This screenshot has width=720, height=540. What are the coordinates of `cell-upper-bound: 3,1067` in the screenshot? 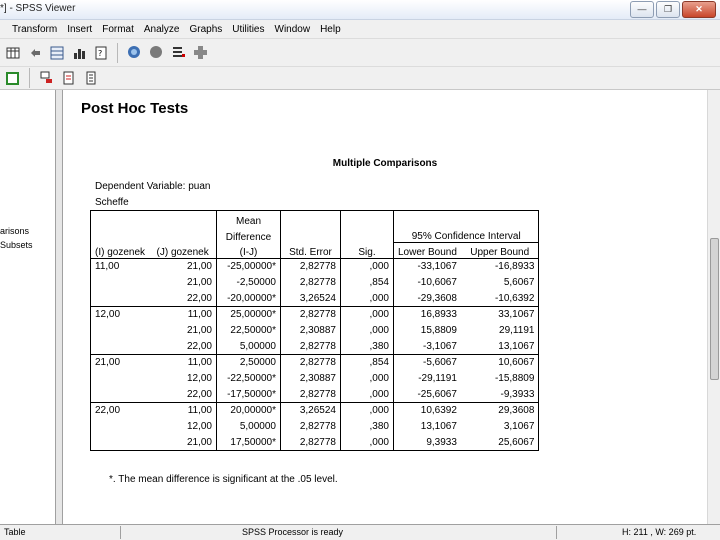 It's located at (500, 426).